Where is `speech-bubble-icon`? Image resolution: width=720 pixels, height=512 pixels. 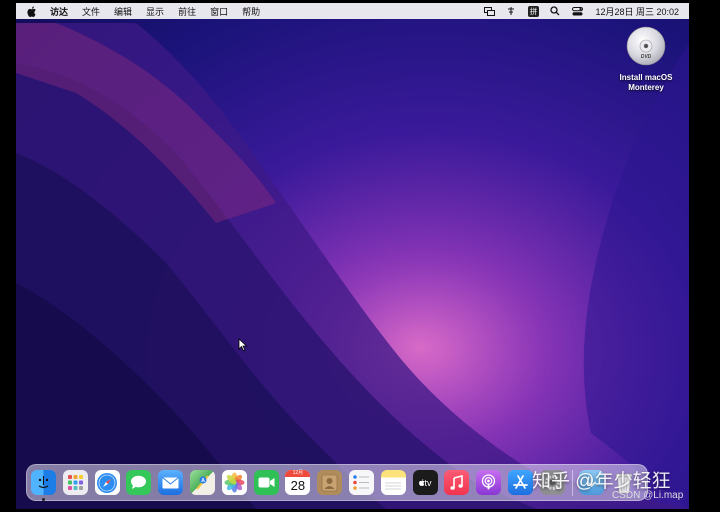 speech-bubble-icon is located at coordinates (139, 482).